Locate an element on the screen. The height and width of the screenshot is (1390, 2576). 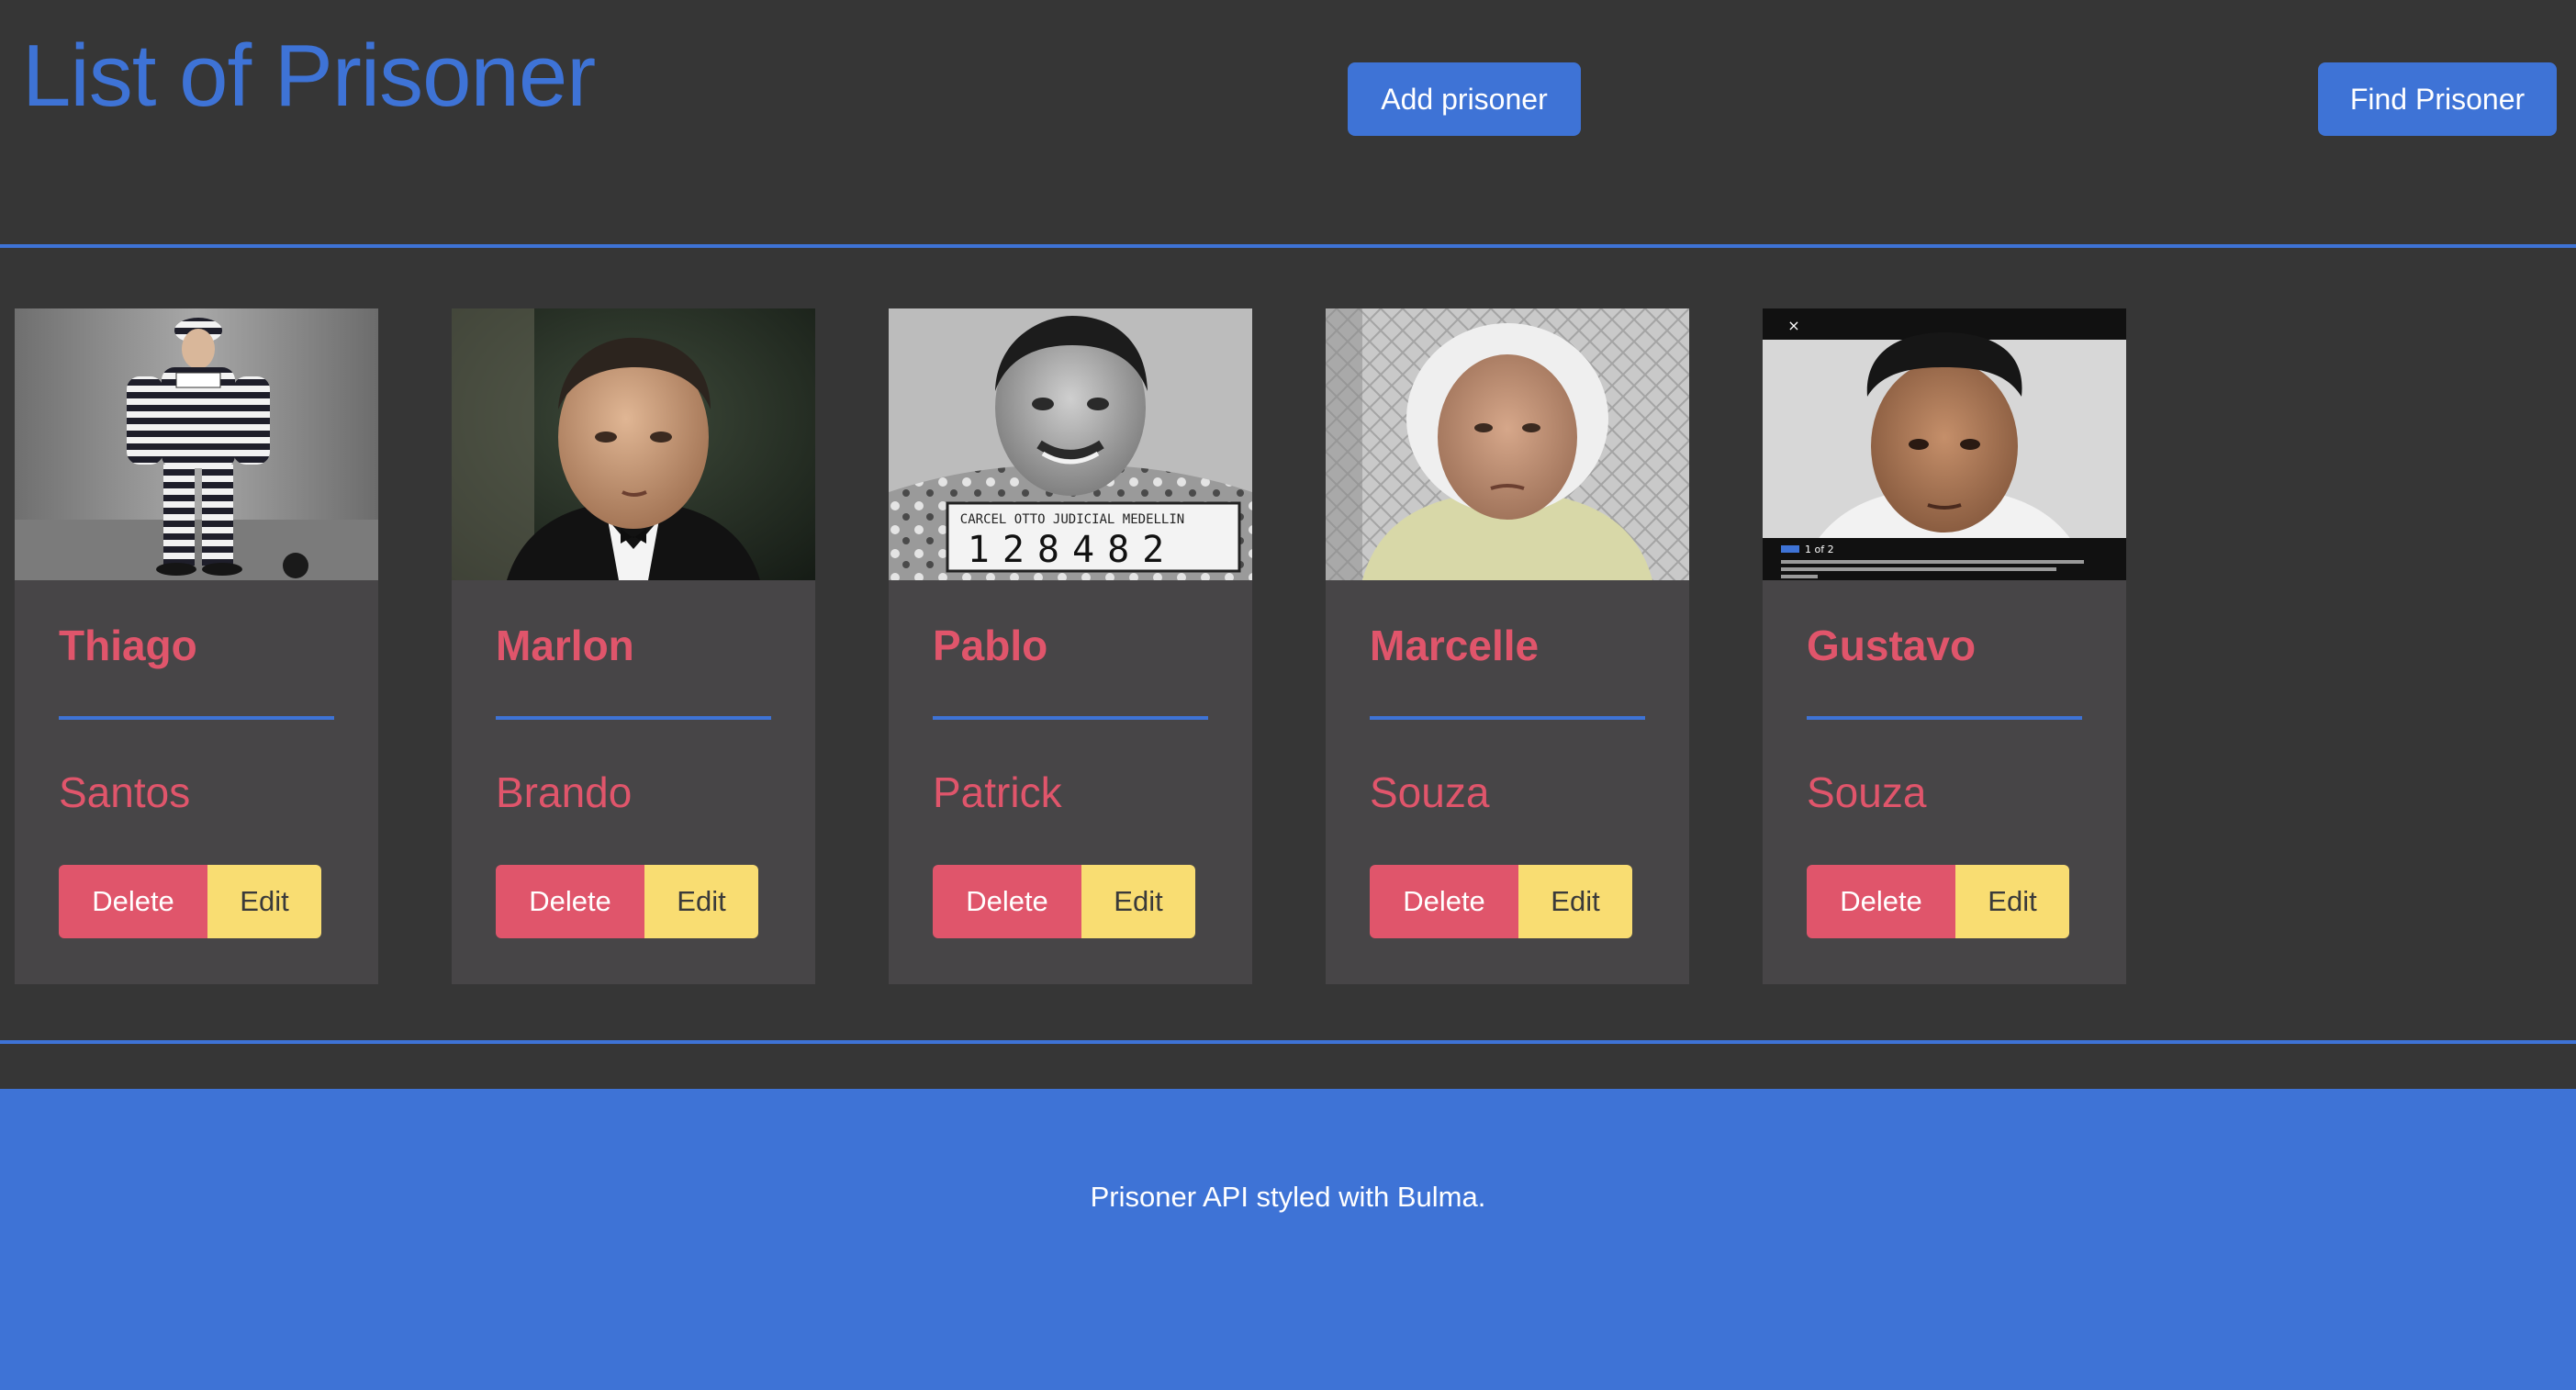
add-prisoner-button: Add prisoner is located at coordinates (1464, 99).